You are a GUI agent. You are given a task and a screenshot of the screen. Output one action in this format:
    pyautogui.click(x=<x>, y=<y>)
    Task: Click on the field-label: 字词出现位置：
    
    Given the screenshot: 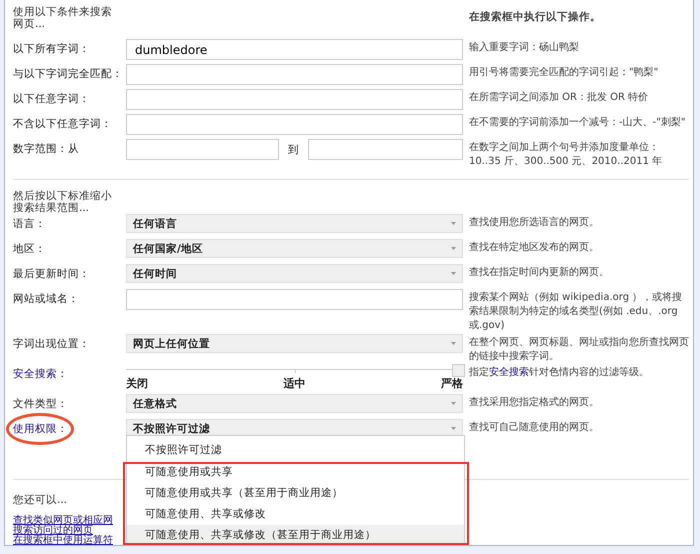 What is the action you would take?
    pyautogui.click(x=51, y=344)
    